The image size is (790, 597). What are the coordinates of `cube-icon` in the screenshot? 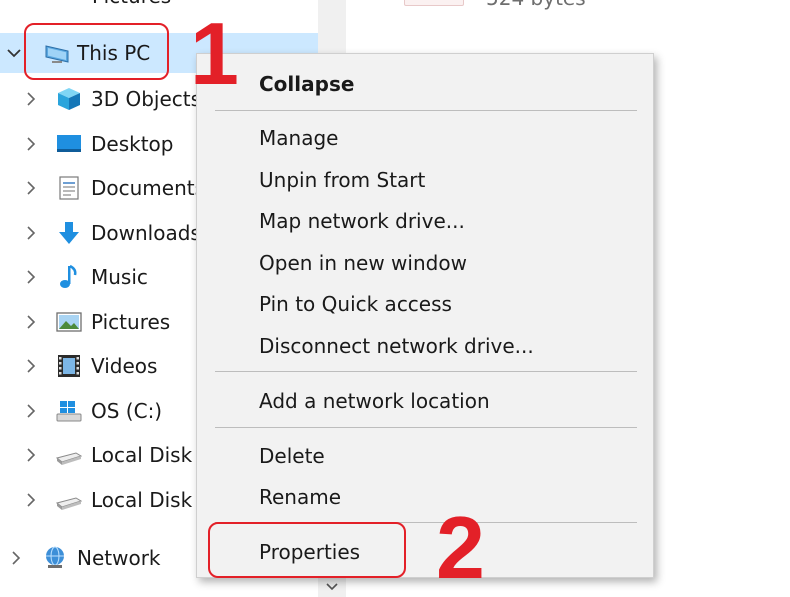 It's located at (69, 99).